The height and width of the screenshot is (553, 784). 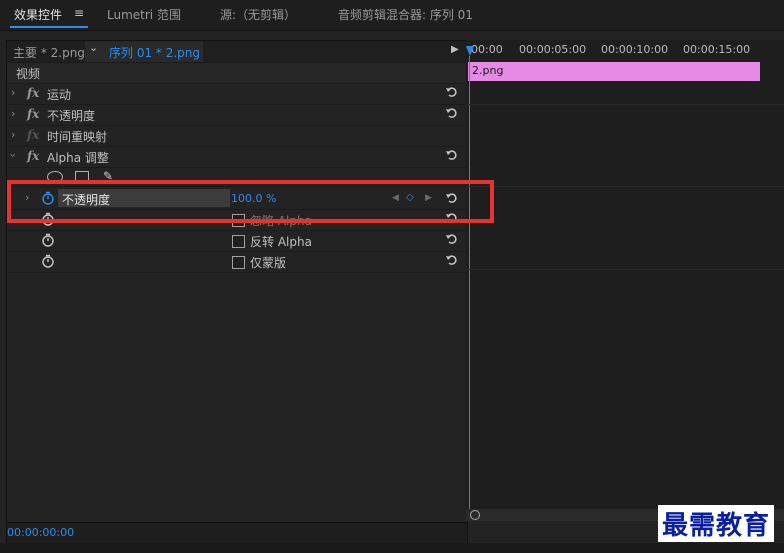 What do you see at coordinates (28, 74) in the screenshot?
I see `video-section-label: 视频` at bounding box center [28, 74].